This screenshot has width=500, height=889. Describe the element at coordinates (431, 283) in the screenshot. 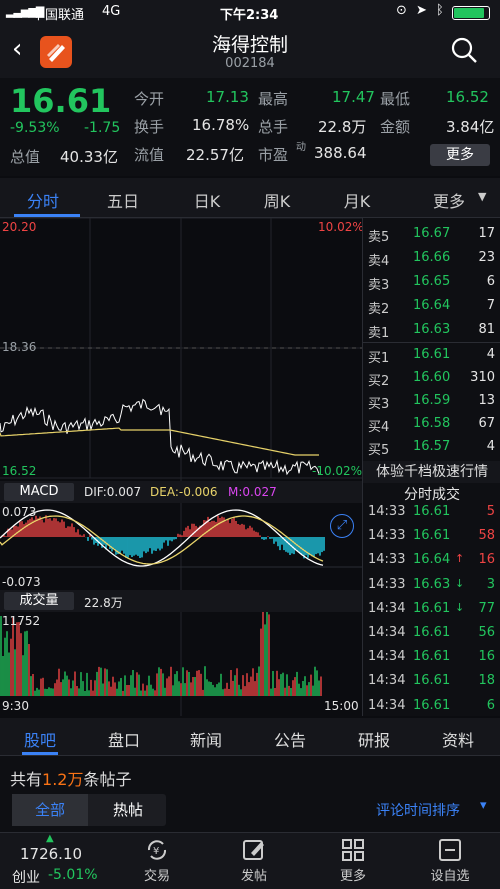

I see `orderbook-ask-row: 卖3 16.65 6` at that location.